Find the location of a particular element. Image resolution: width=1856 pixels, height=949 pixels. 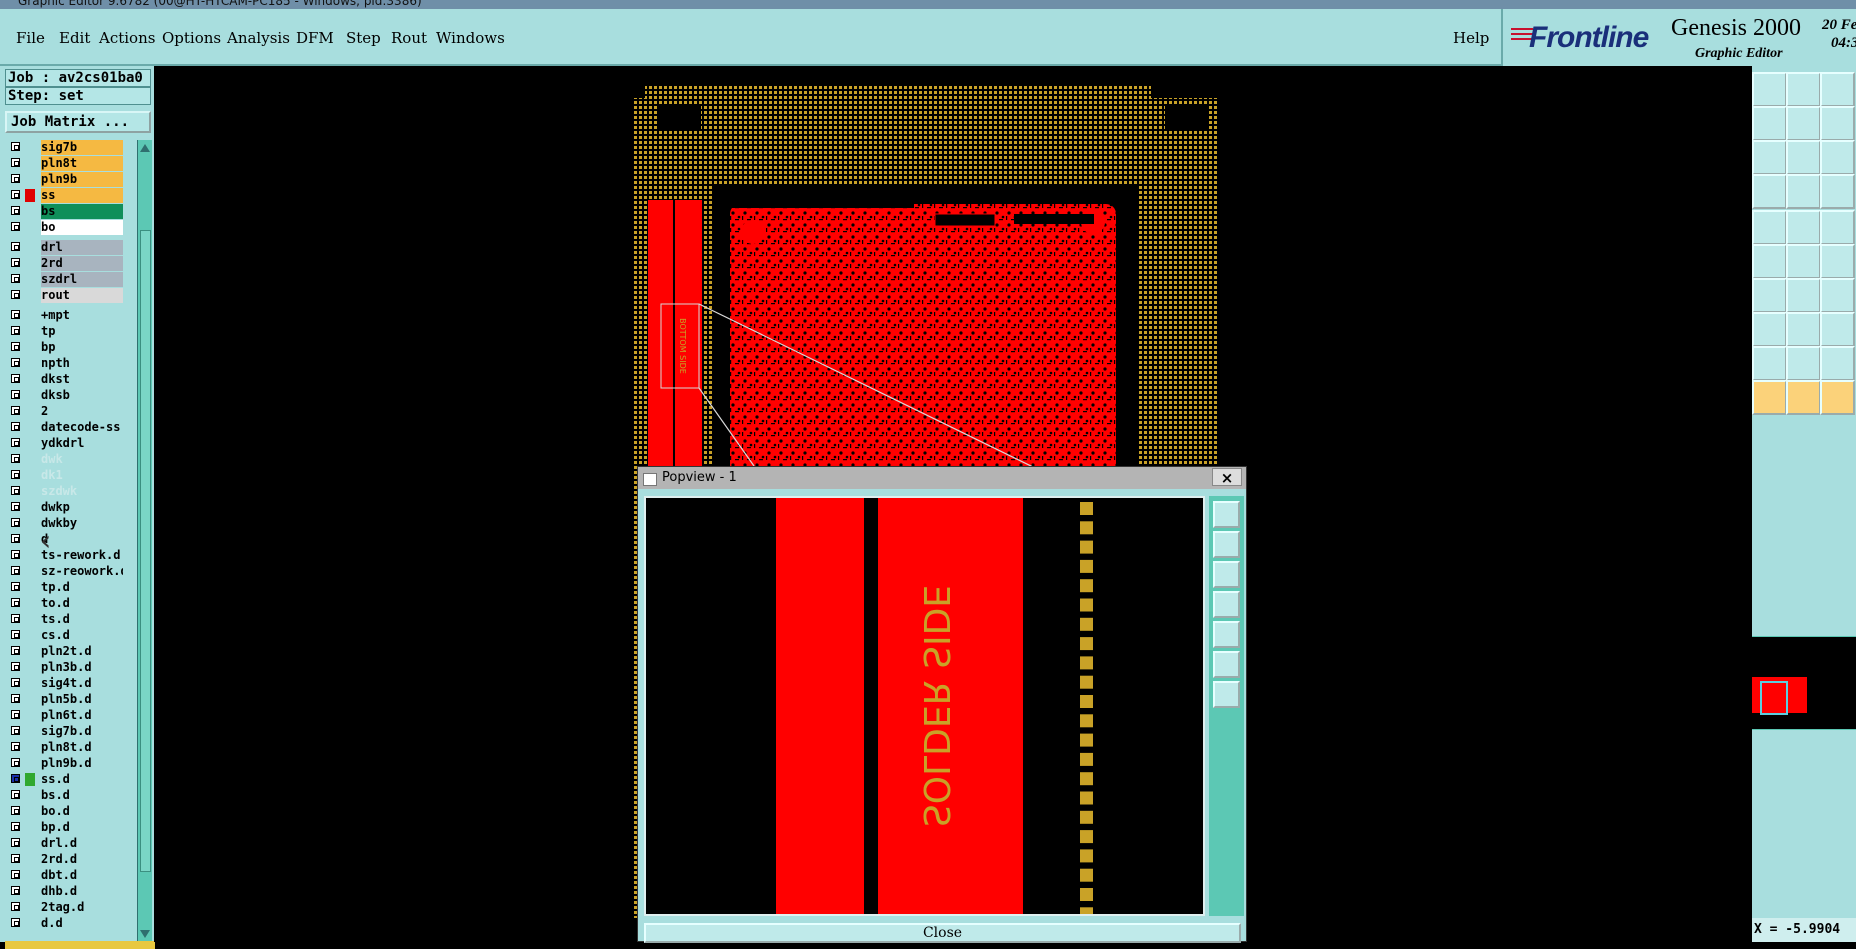

layer-name: dhb.d is located at coordinates (82, 891).